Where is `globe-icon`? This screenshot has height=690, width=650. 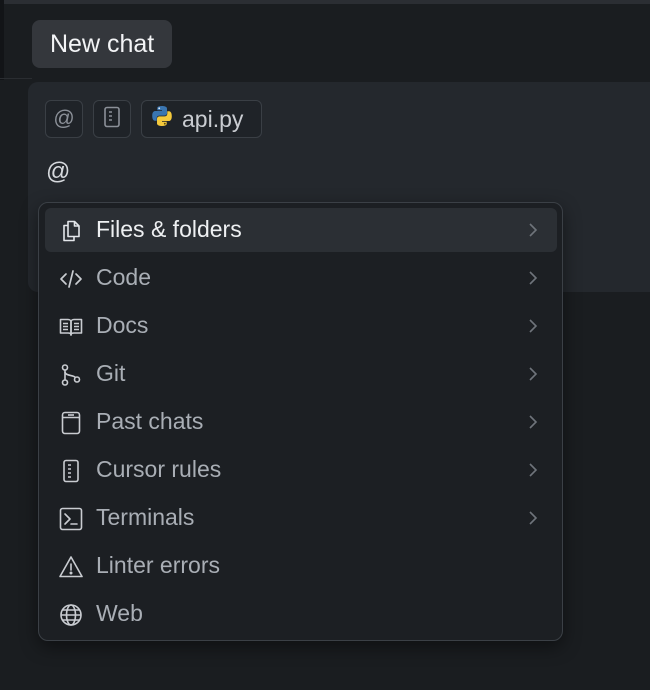
globe-icon is located at coordinates (71, 615).